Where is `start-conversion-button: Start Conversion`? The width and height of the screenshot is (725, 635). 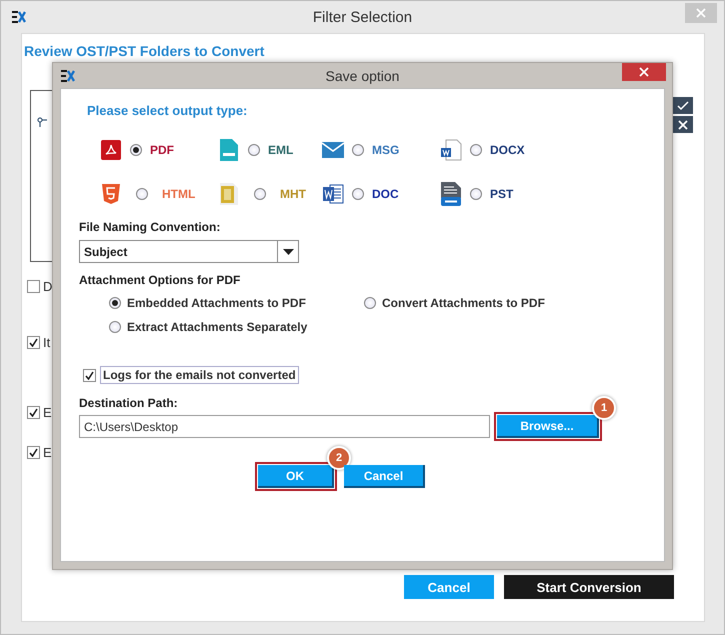 start-conversion-button: Start Conversion is located at coordinates (589, 587).